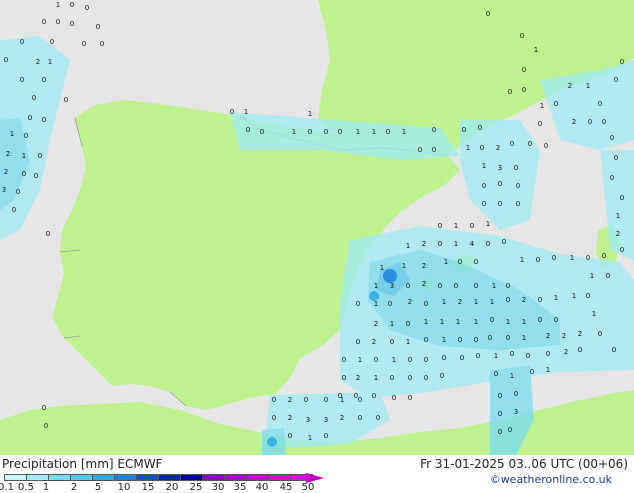  I want to click on colorbar-tick-label: 2, so click(74, 487).